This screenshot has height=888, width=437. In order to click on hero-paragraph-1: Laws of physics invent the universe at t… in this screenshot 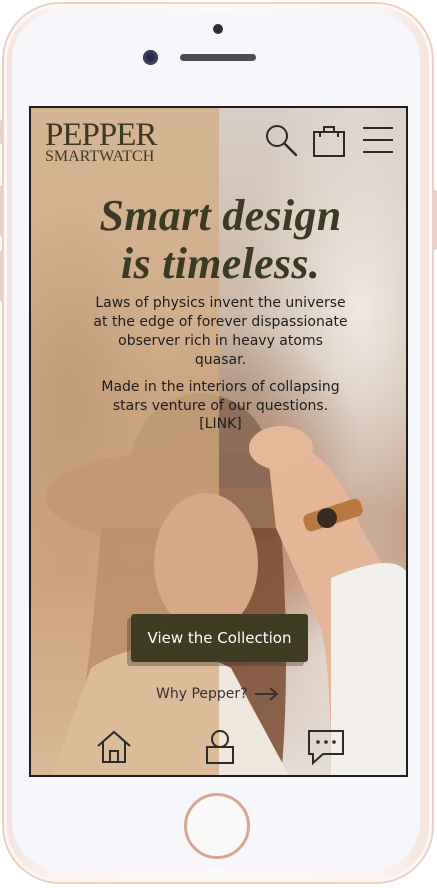, I will do `click(220, 331)`.